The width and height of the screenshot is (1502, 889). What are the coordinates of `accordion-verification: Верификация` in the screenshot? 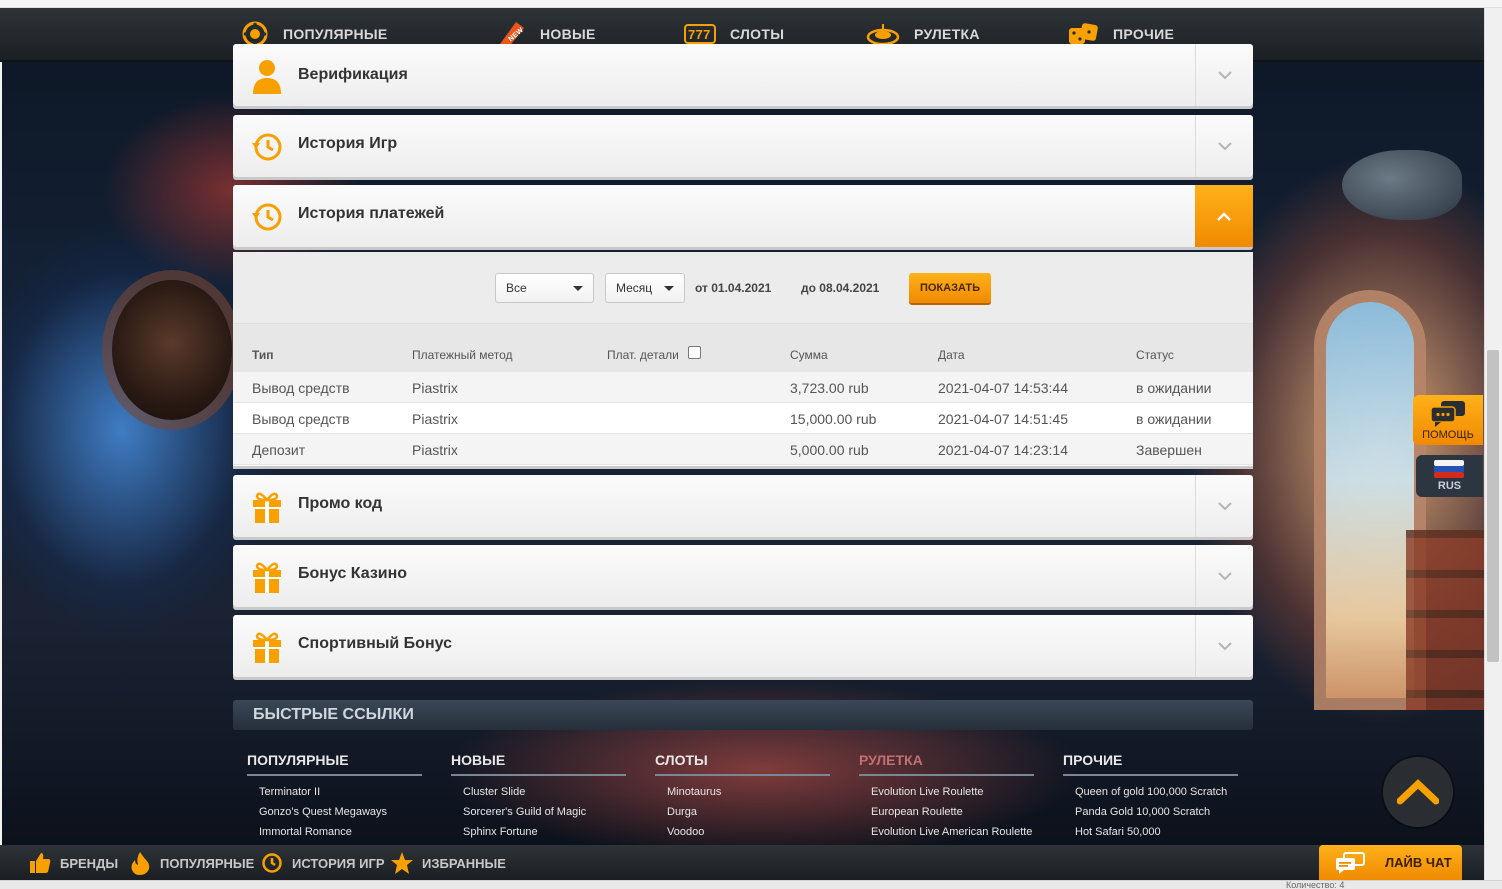 It's located at (743, 75).